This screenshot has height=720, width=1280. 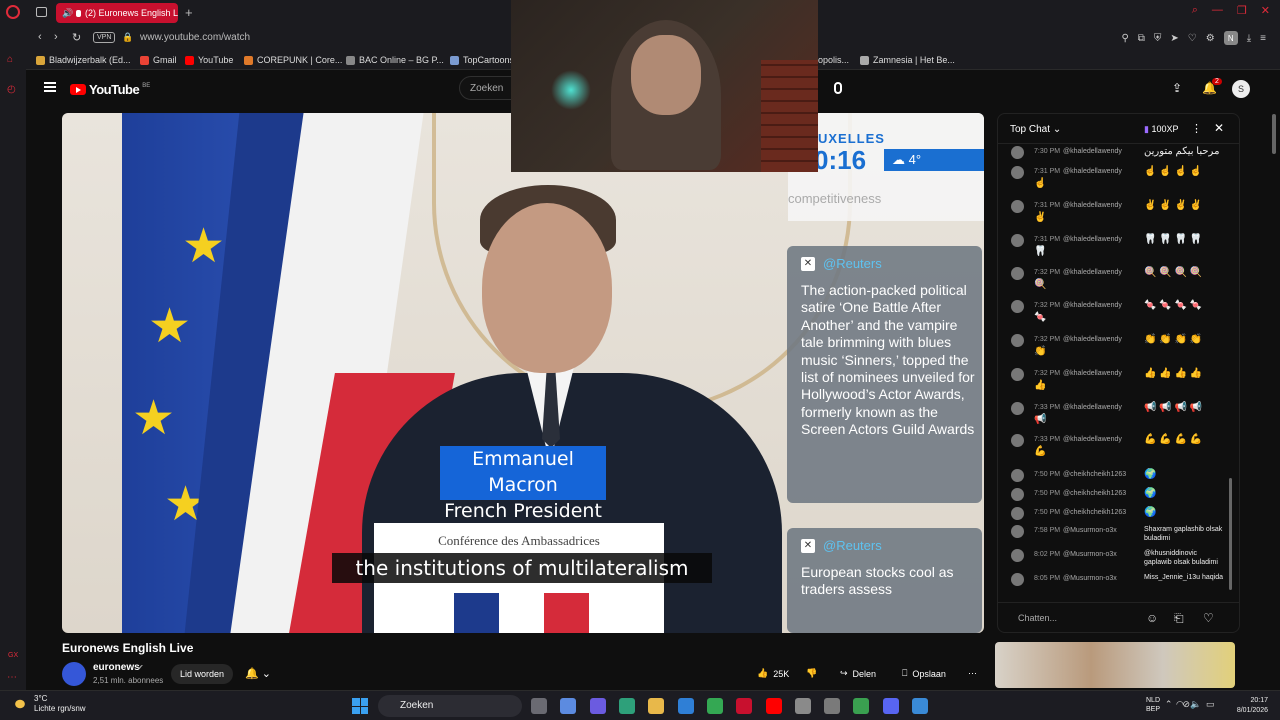 I want to click on profile-icon: N, so click(x=1230, y=38).